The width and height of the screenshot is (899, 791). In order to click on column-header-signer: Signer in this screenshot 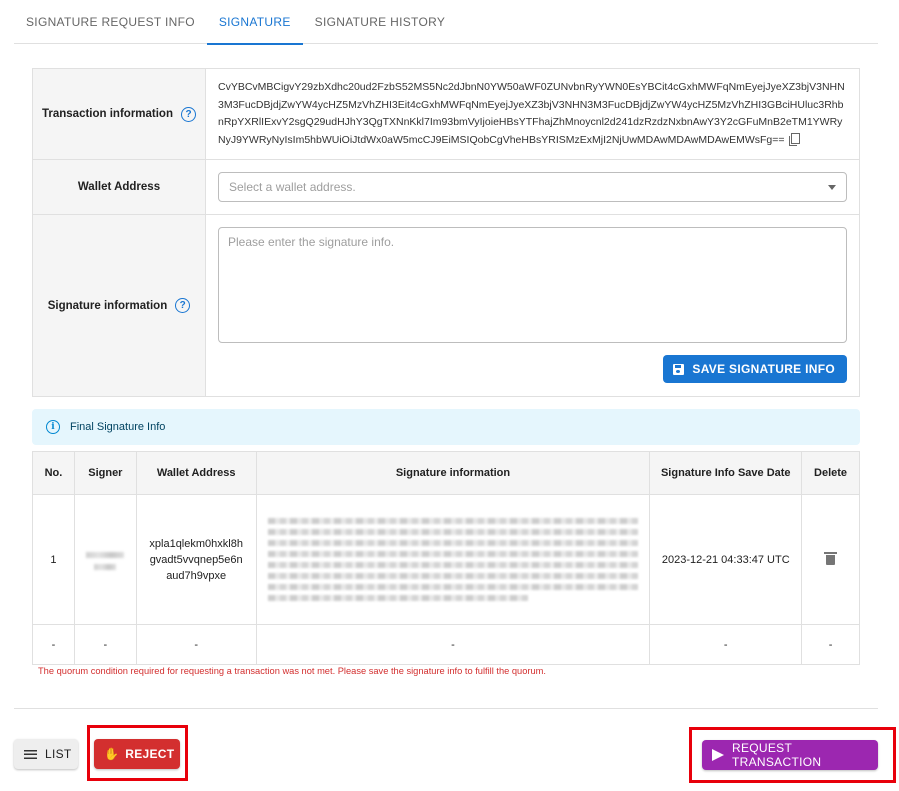, I will do `click(105, 473)`.